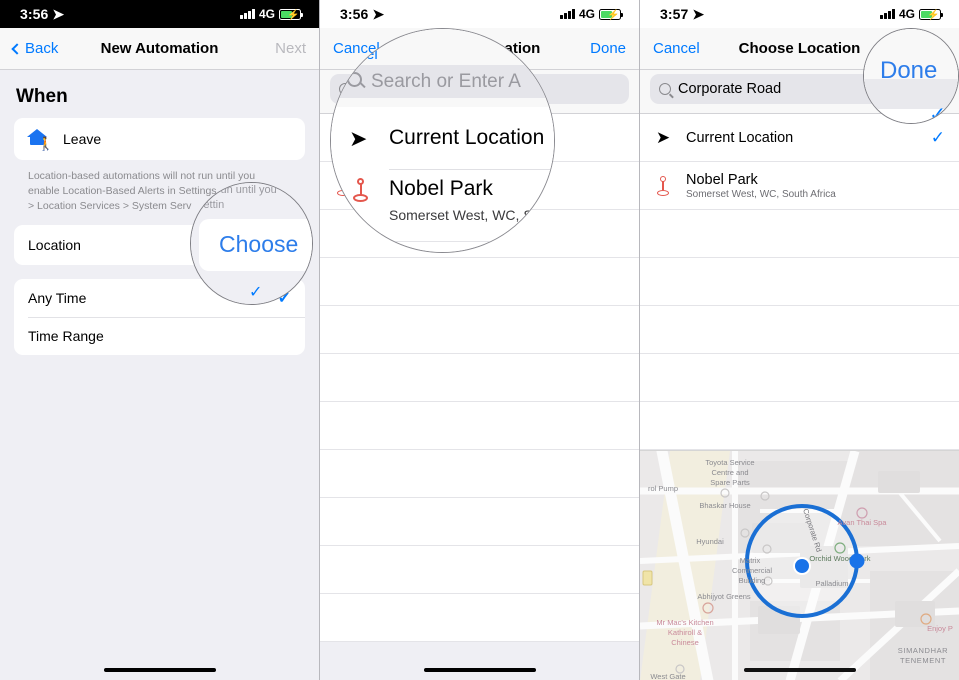 The width and height of the screenshot is (959, 680). I want to click on map-label: SIMANDHAR, so click(923, 650).